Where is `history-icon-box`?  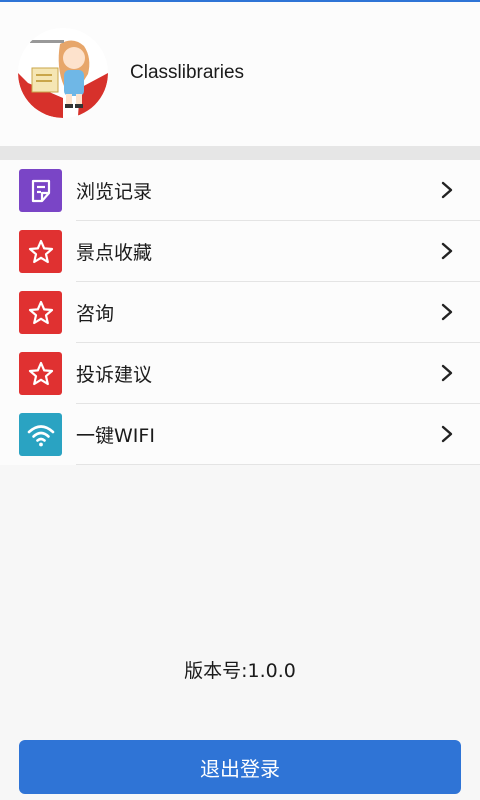 history-icon-box is located at coordinates (40, 190).